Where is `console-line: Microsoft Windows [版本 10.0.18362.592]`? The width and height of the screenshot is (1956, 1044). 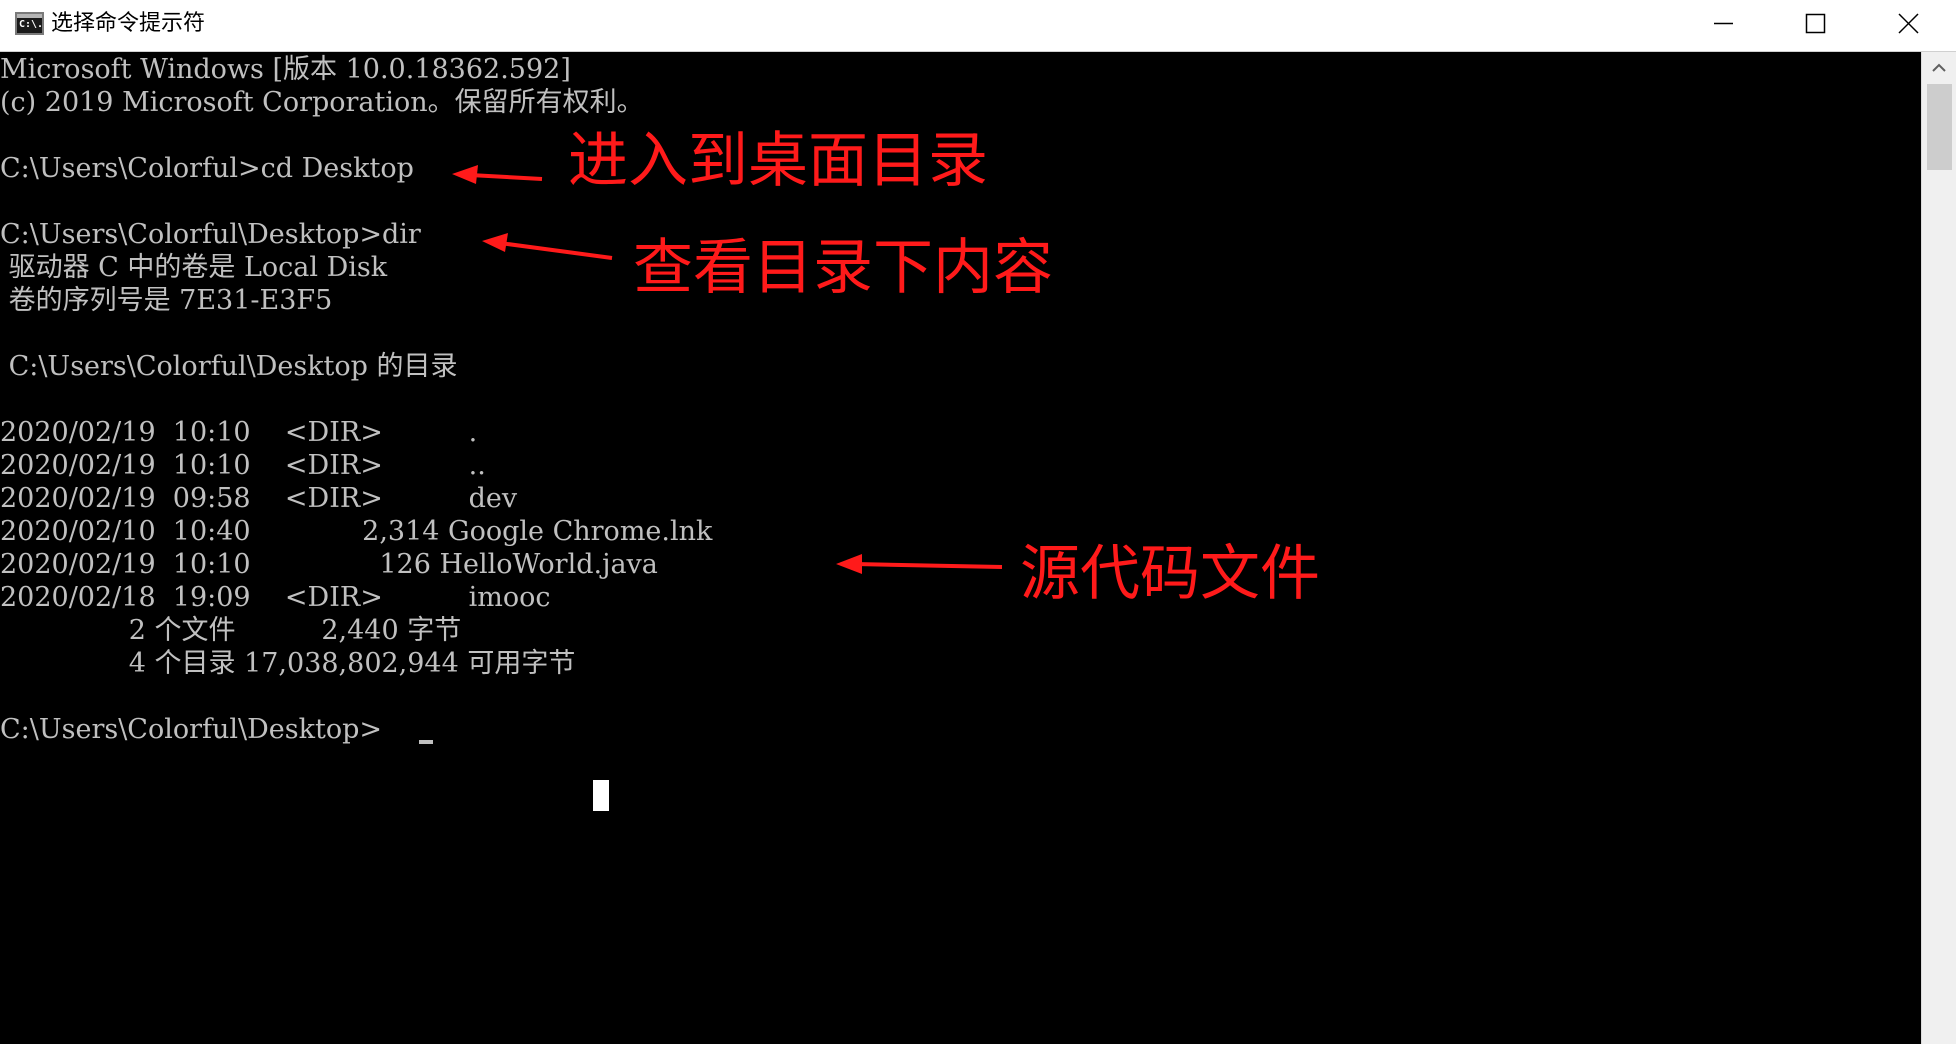
console-line: Microsoft Windows [版本 10.0.18362.592] is located at coordinates (285, 69).